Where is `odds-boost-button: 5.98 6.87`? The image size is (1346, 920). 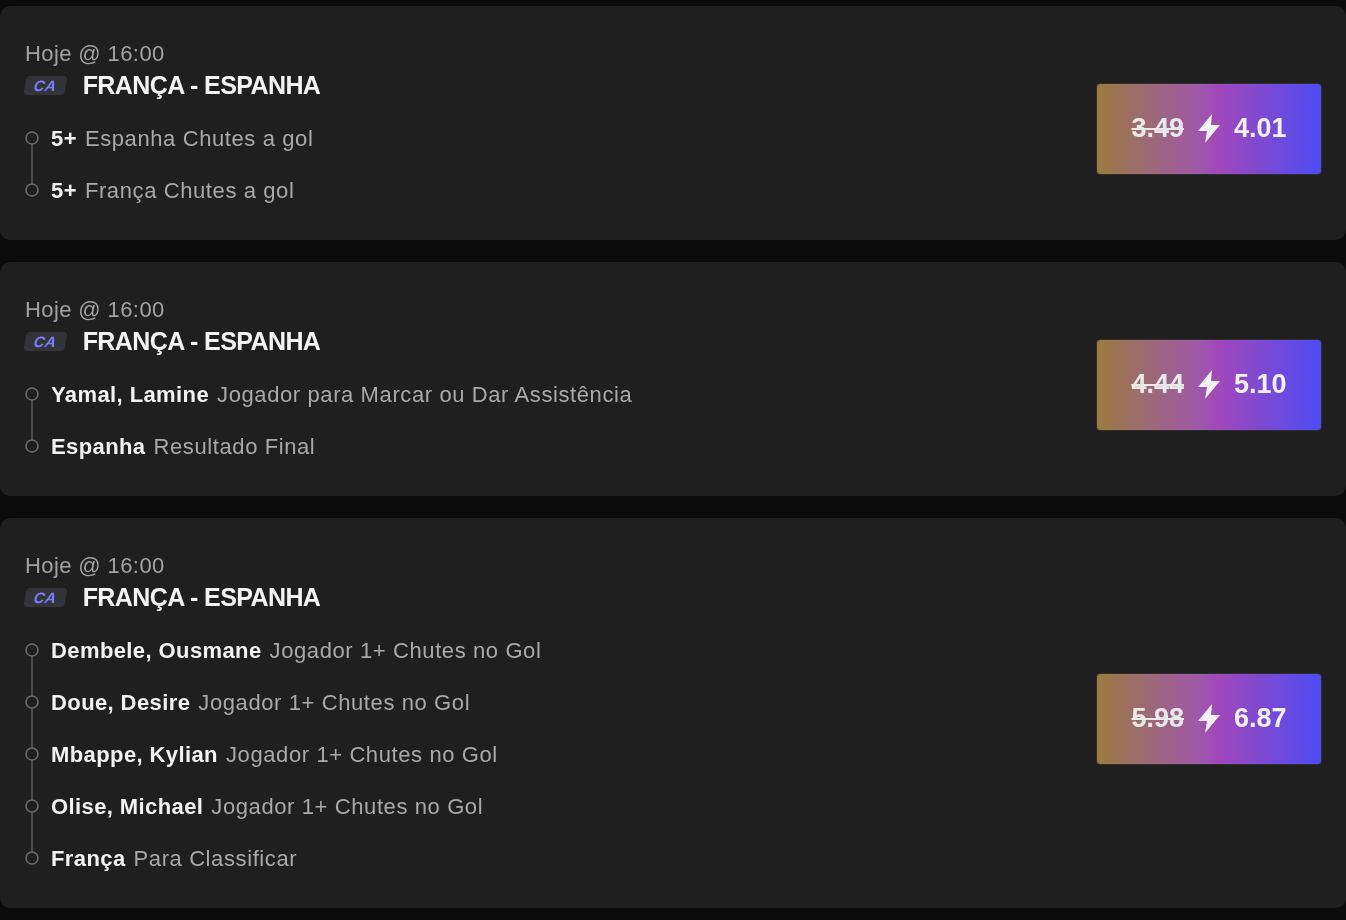
odds-boost-button: 5.98 6.87 is located at coordinates (1209, 718).